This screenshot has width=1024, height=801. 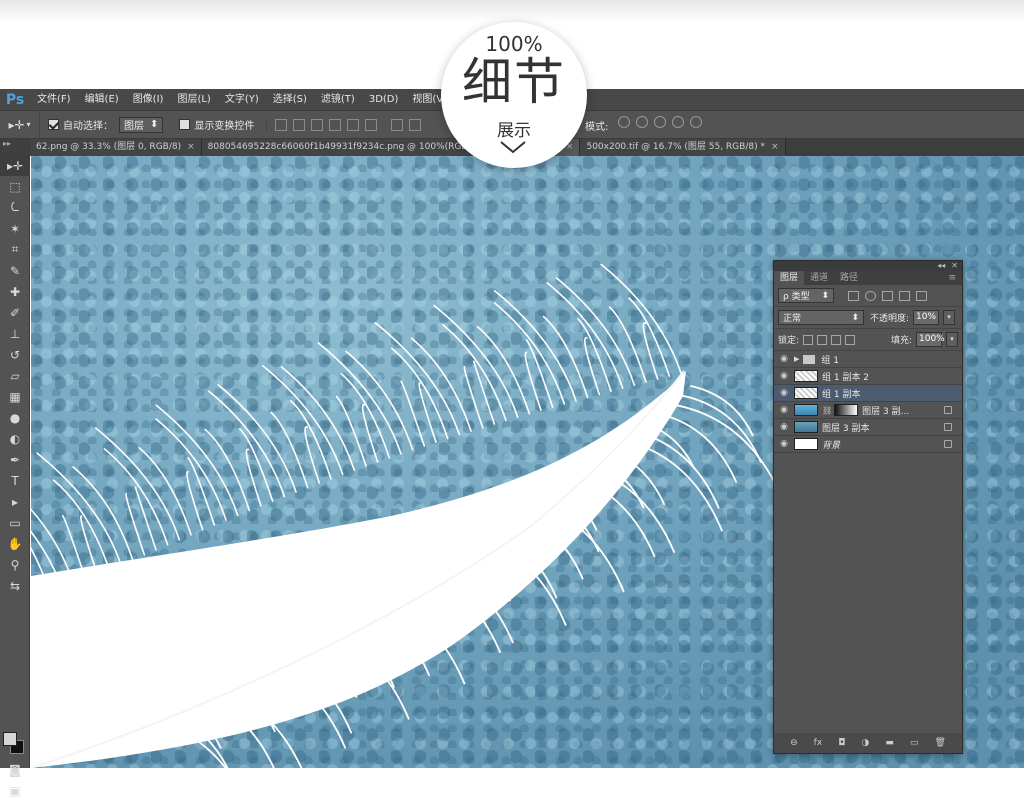 I want to click on menu-item: 选择(S), so click(x=290, y=100).